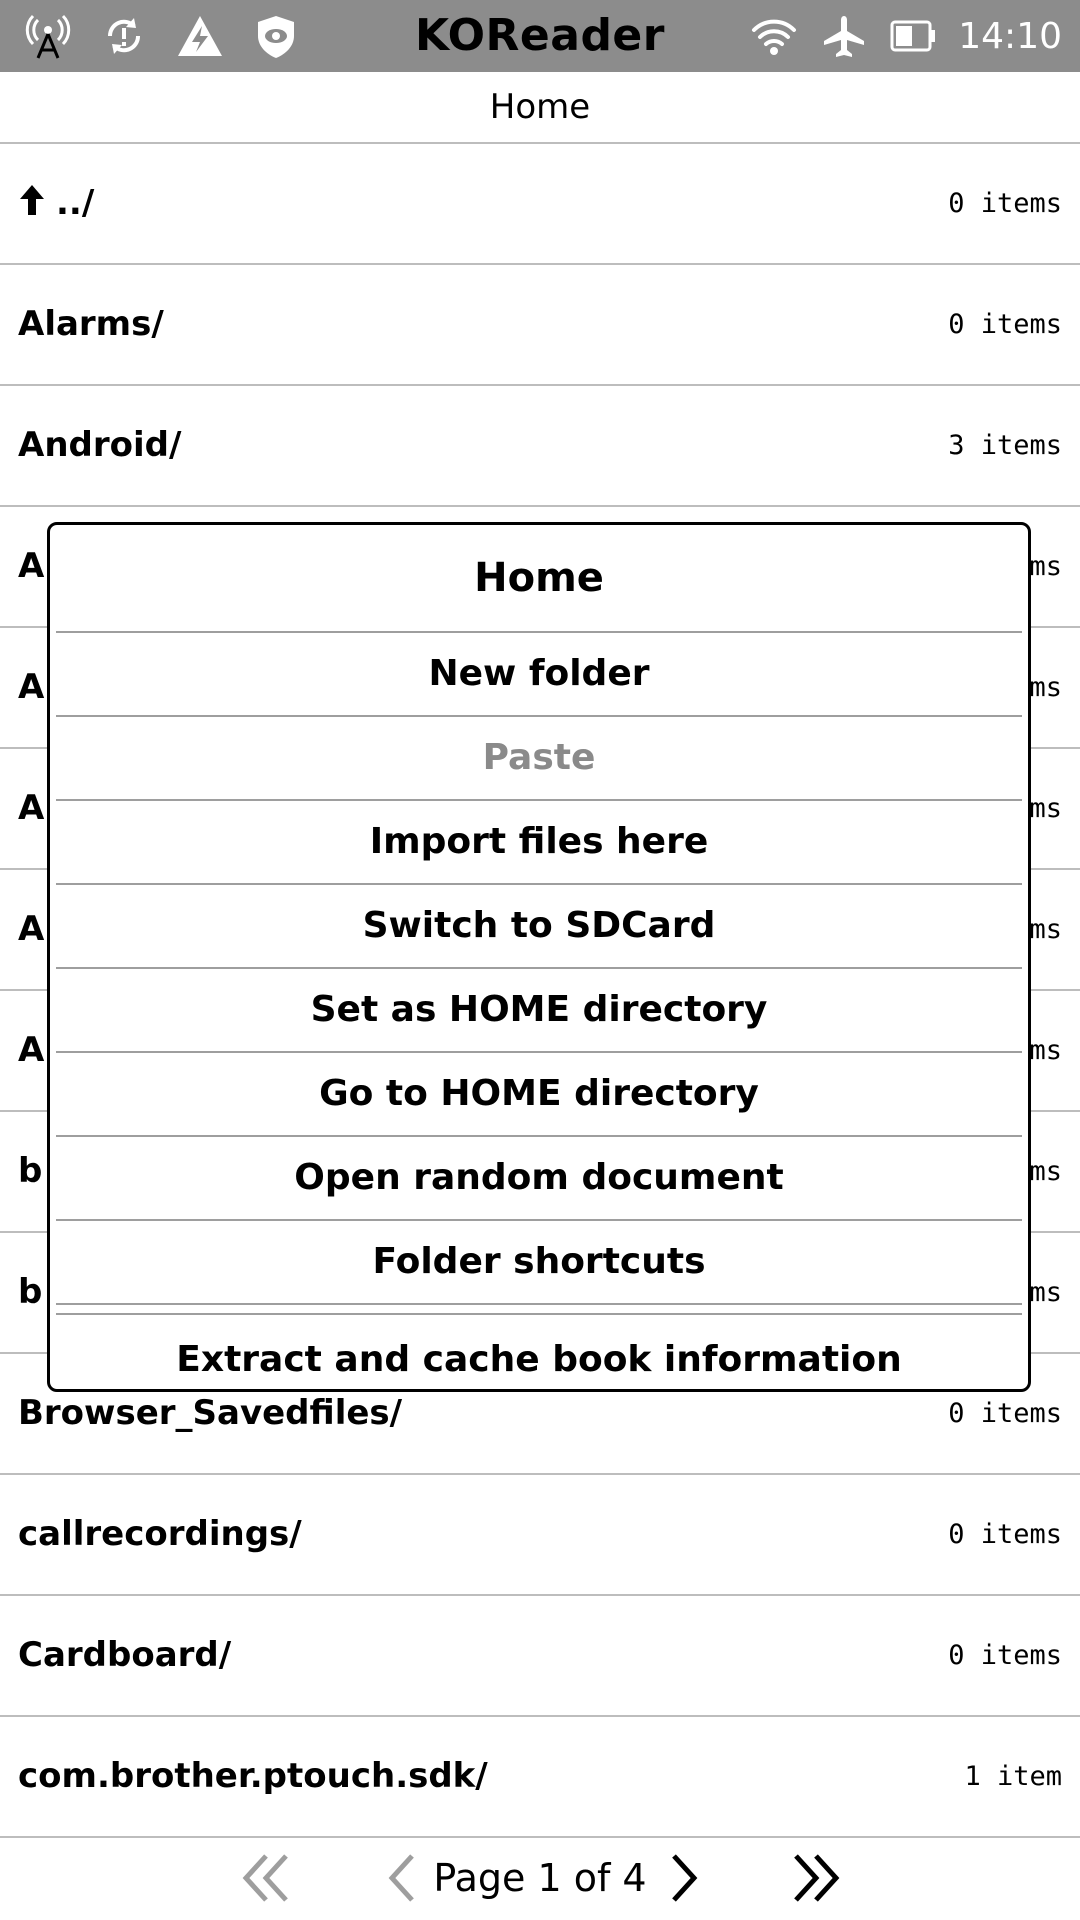  I want to click on dialog-title: Home, so click(539, 579).